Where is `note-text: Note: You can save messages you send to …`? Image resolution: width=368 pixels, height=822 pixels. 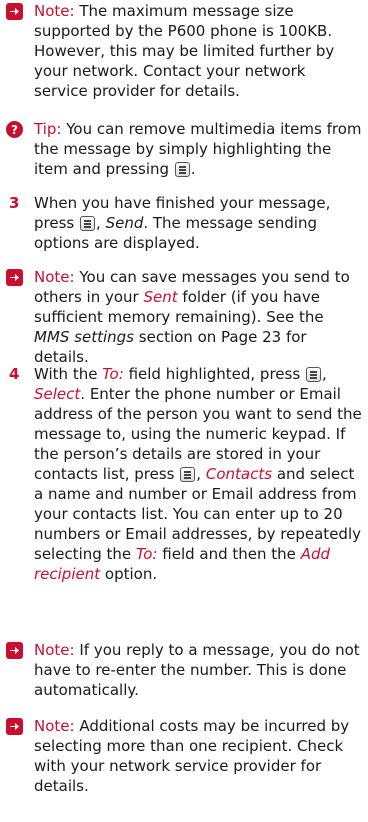
note-text: Note: You can save messages you send to … is located at coordinates (192, 317).